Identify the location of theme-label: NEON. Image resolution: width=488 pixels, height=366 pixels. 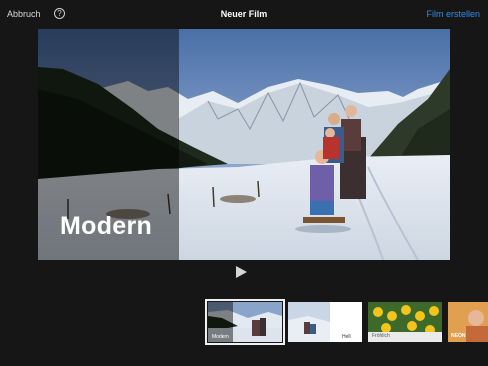
(458, 336).